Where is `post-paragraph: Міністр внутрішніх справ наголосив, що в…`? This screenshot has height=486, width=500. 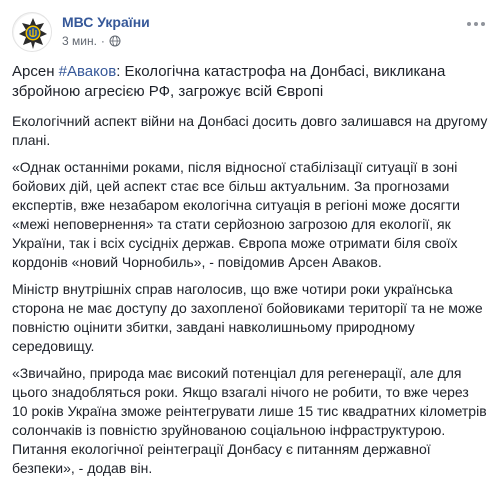
post-paragraph: Міністр внутрішніх справ наголосив, що в… is located at coordinates (247, 317).